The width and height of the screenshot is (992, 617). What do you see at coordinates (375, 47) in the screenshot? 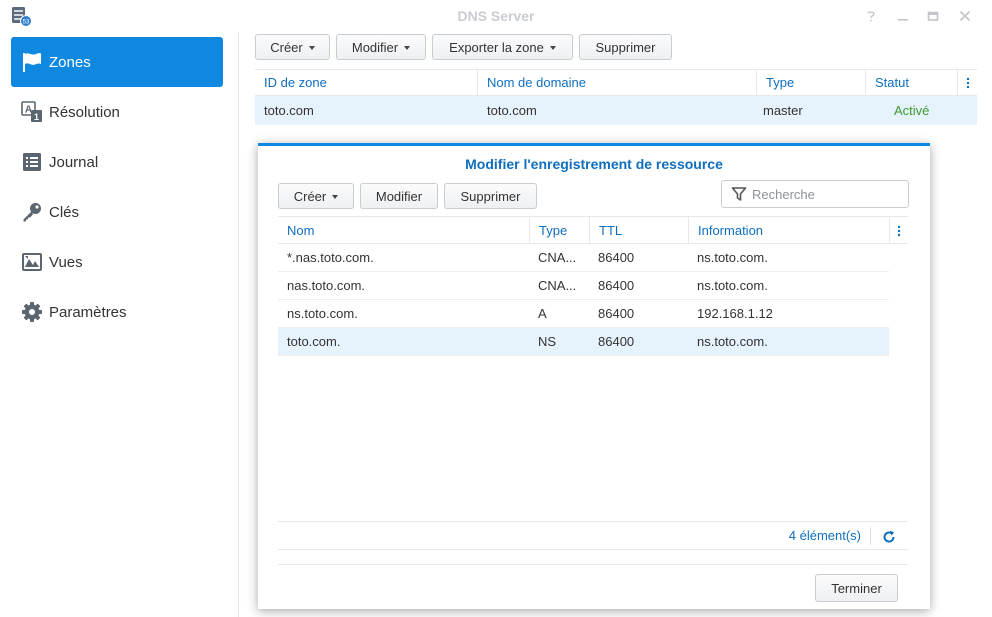
I see `edit-button-label: Modifier` at bounding box center [375, 47].